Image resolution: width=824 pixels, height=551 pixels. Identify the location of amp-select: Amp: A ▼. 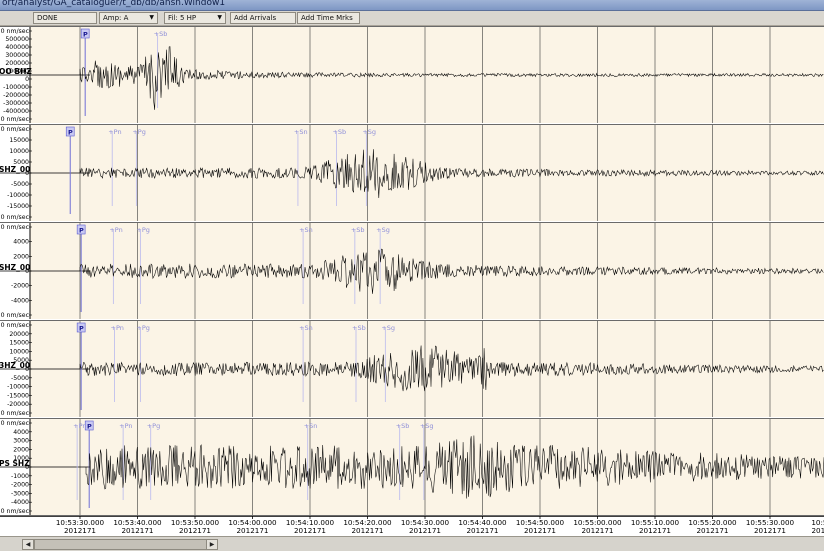
(128, 18).